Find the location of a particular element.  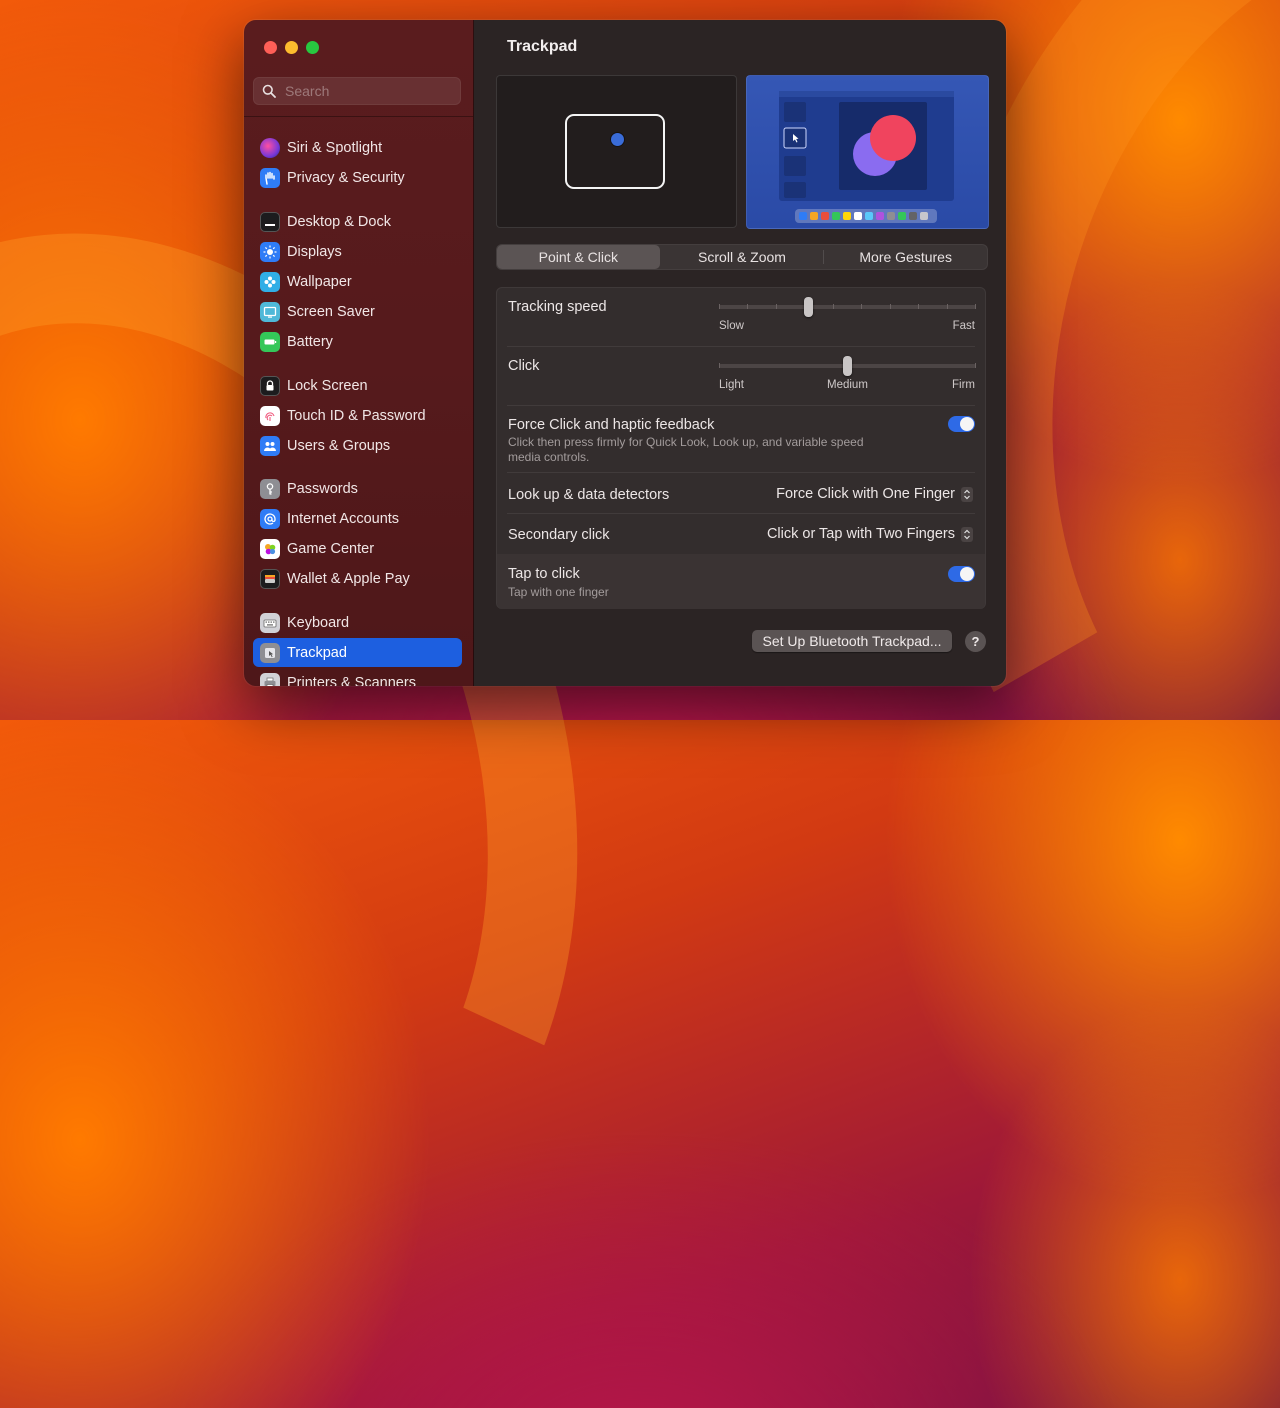

tab-more-gestures: More Gestures is located at coordinates (905, 257).